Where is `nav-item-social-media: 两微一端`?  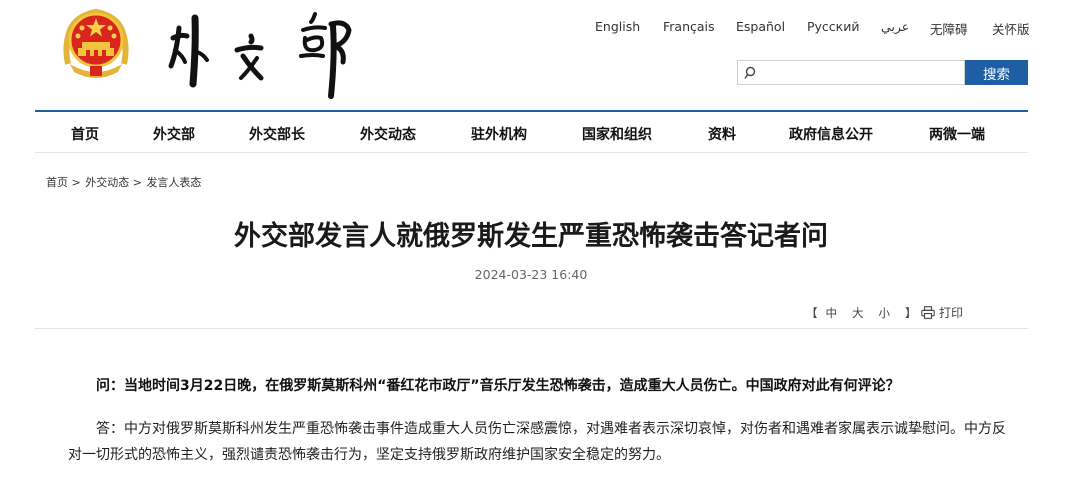
nav-item-social-media: 两微一端 is located at coordinates (957, 134).